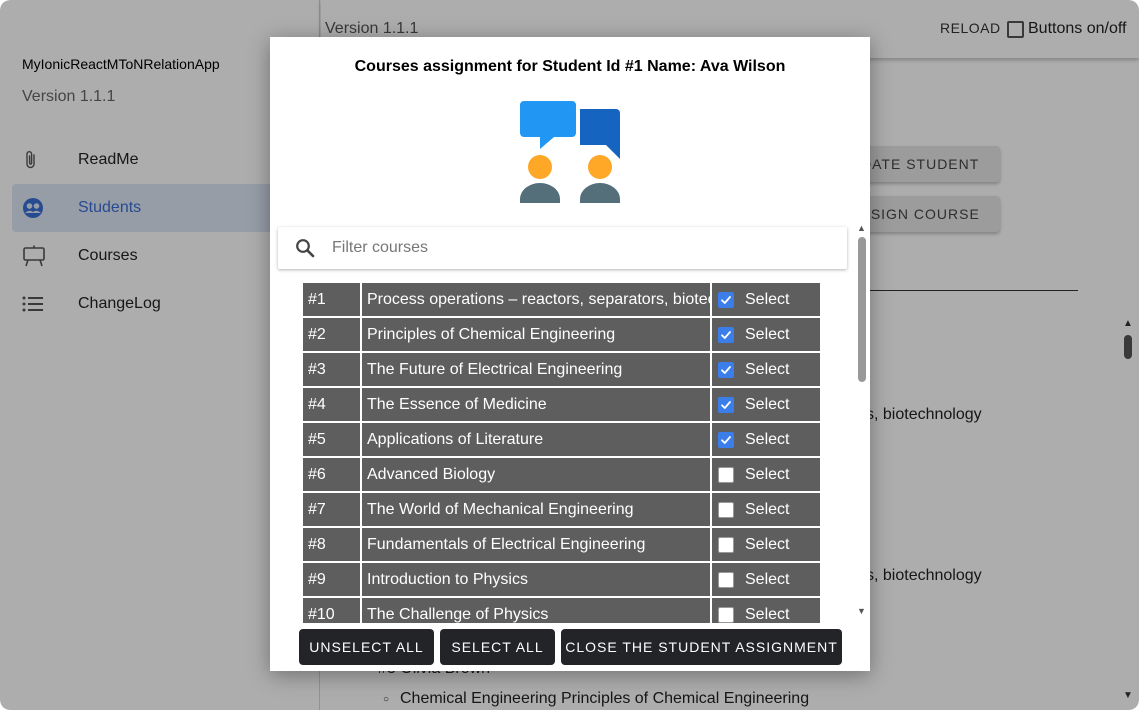 The width and height of the screenshot is (1139, 710). Describe the element at coordinates (331, 404) in the screenshot. I see `course-id: #4` at that location.